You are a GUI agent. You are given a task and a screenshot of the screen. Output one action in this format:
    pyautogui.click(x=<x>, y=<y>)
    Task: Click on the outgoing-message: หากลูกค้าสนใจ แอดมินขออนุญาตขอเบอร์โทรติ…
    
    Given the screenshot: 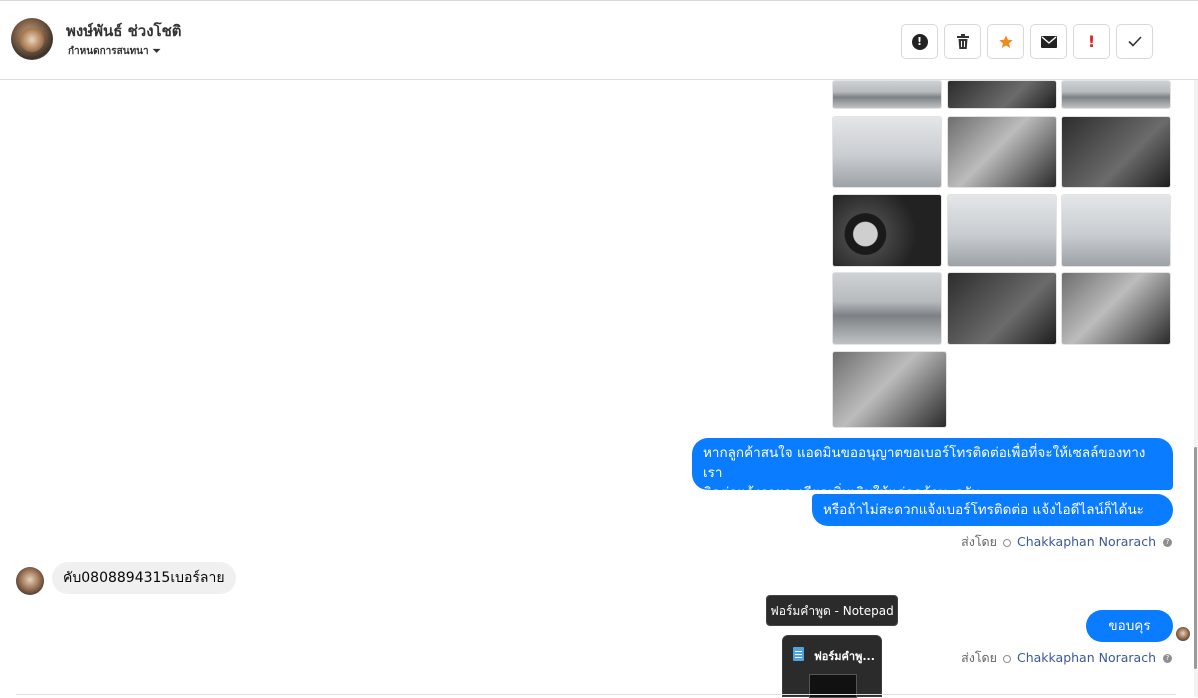 What is the action you would take?
    pyautogui.click(x=932, y=469)
    